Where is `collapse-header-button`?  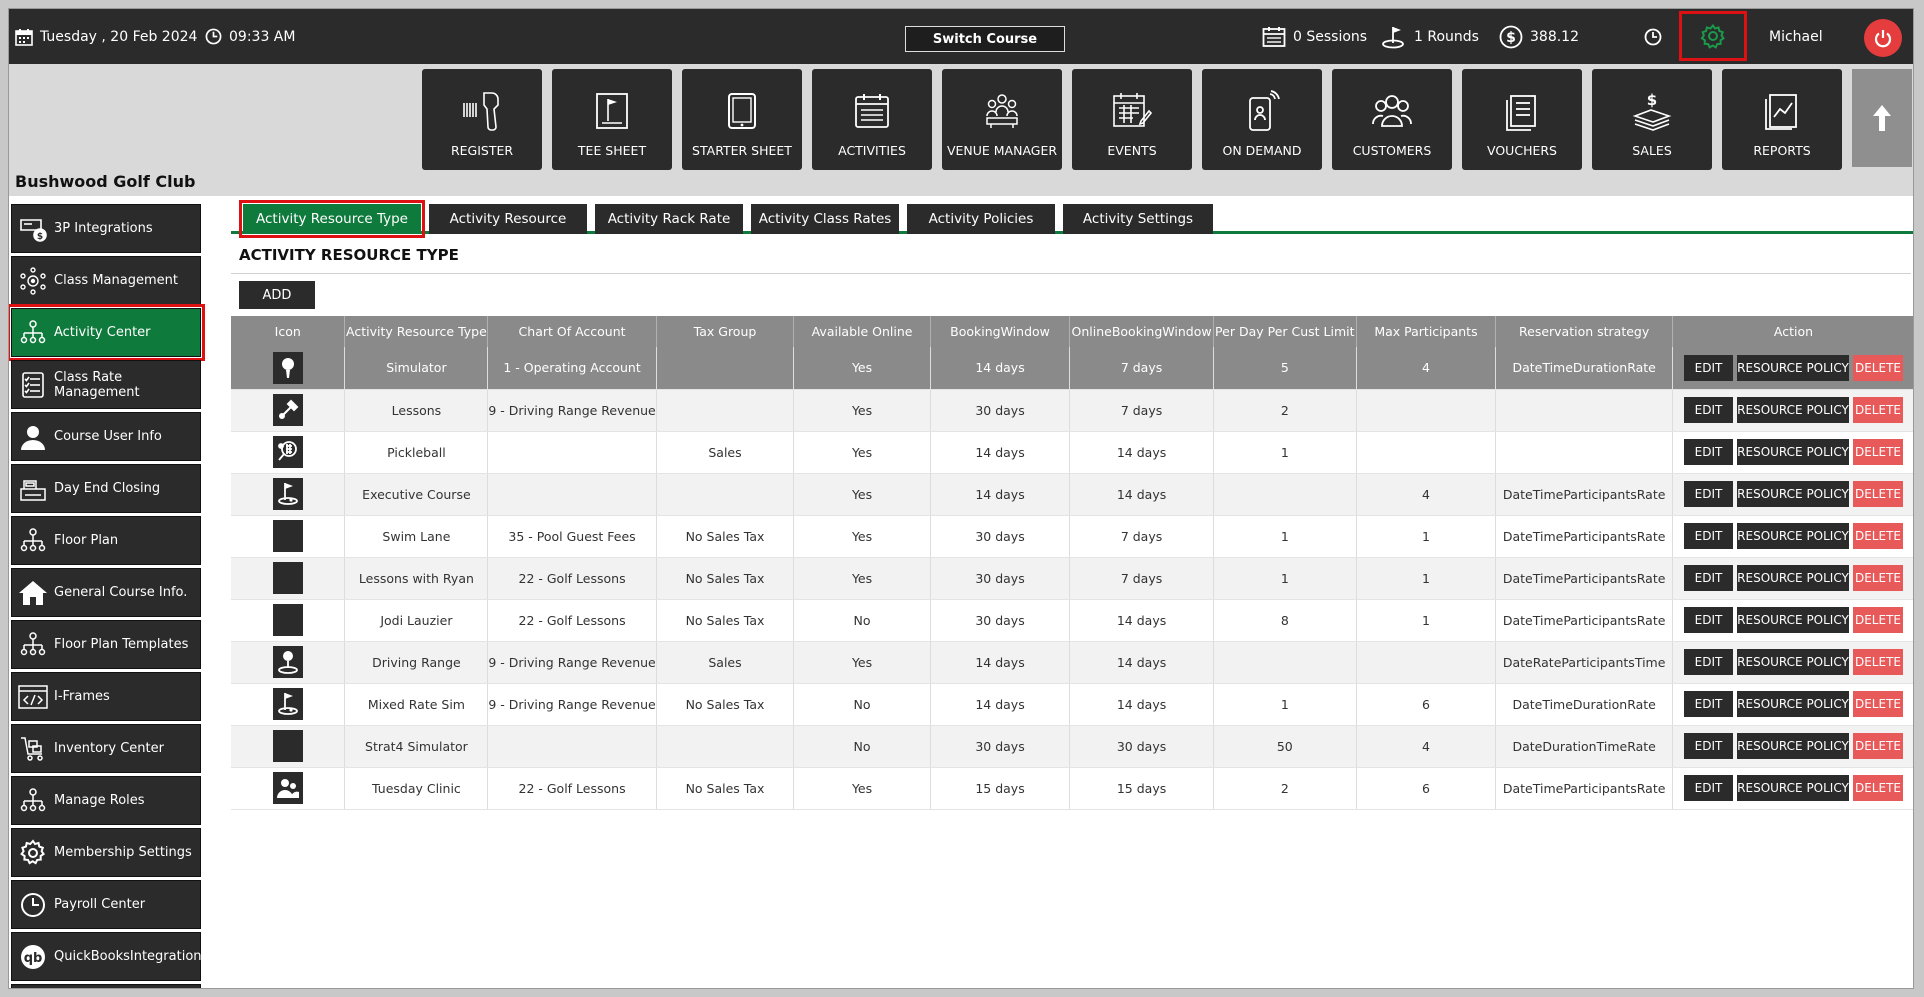 collapse-header-button is located at coordinates (1882, 118).